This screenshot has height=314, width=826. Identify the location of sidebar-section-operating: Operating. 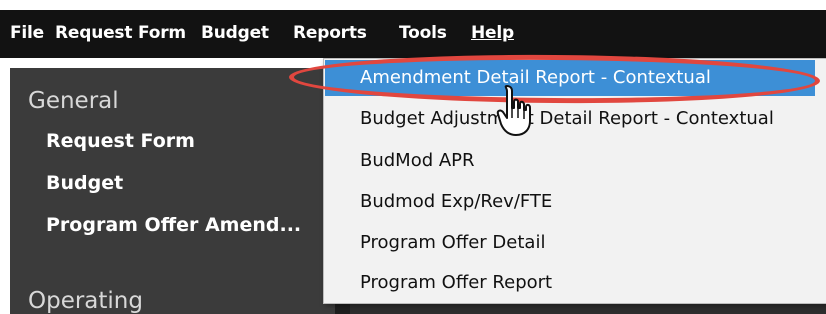
(85, 301).